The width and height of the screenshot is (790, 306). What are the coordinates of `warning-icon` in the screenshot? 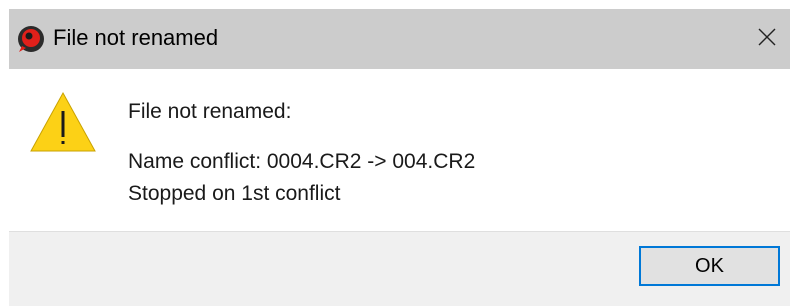 It's located at (63, 122).